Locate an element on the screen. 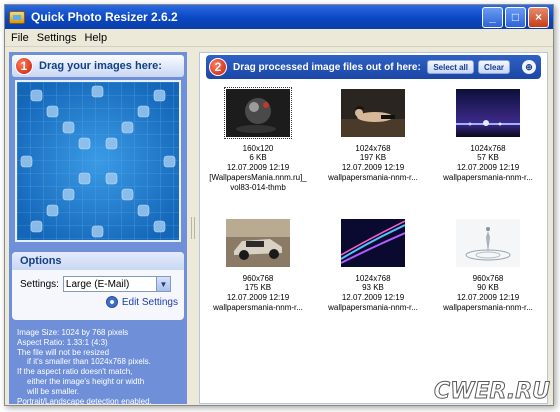 The width and height of the screenshot is (560, 412). menu-file: File is located at coordinates (20, 38).